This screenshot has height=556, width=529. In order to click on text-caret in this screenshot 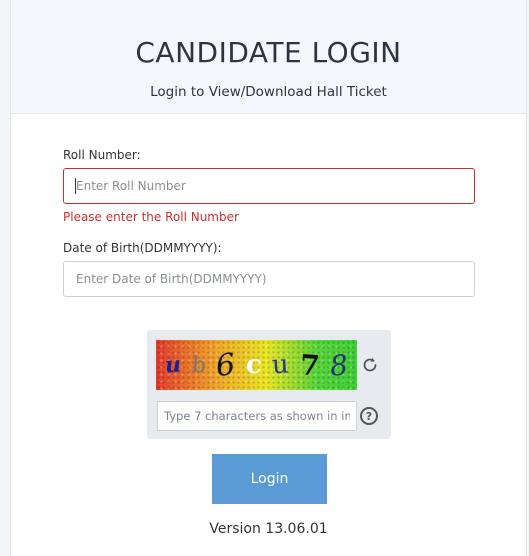, I will do `click(75, 186)`.